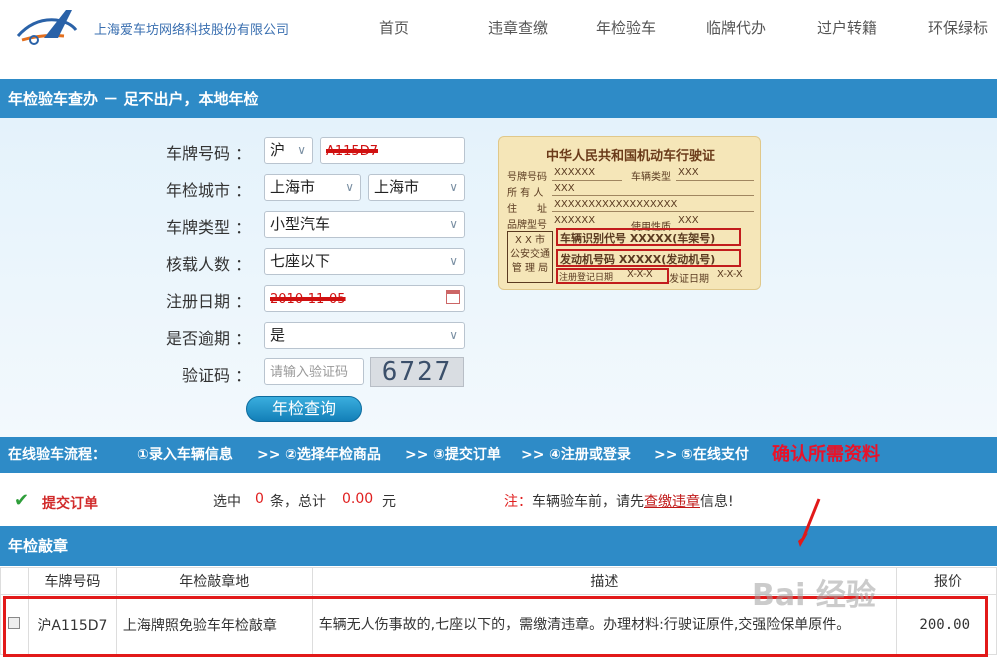 This screenshot has height=660, width=997. What do you see at coordinates (666, 455) in the screenshot?
I see `process-sep-4: >>` at bounding box center [666, 455].